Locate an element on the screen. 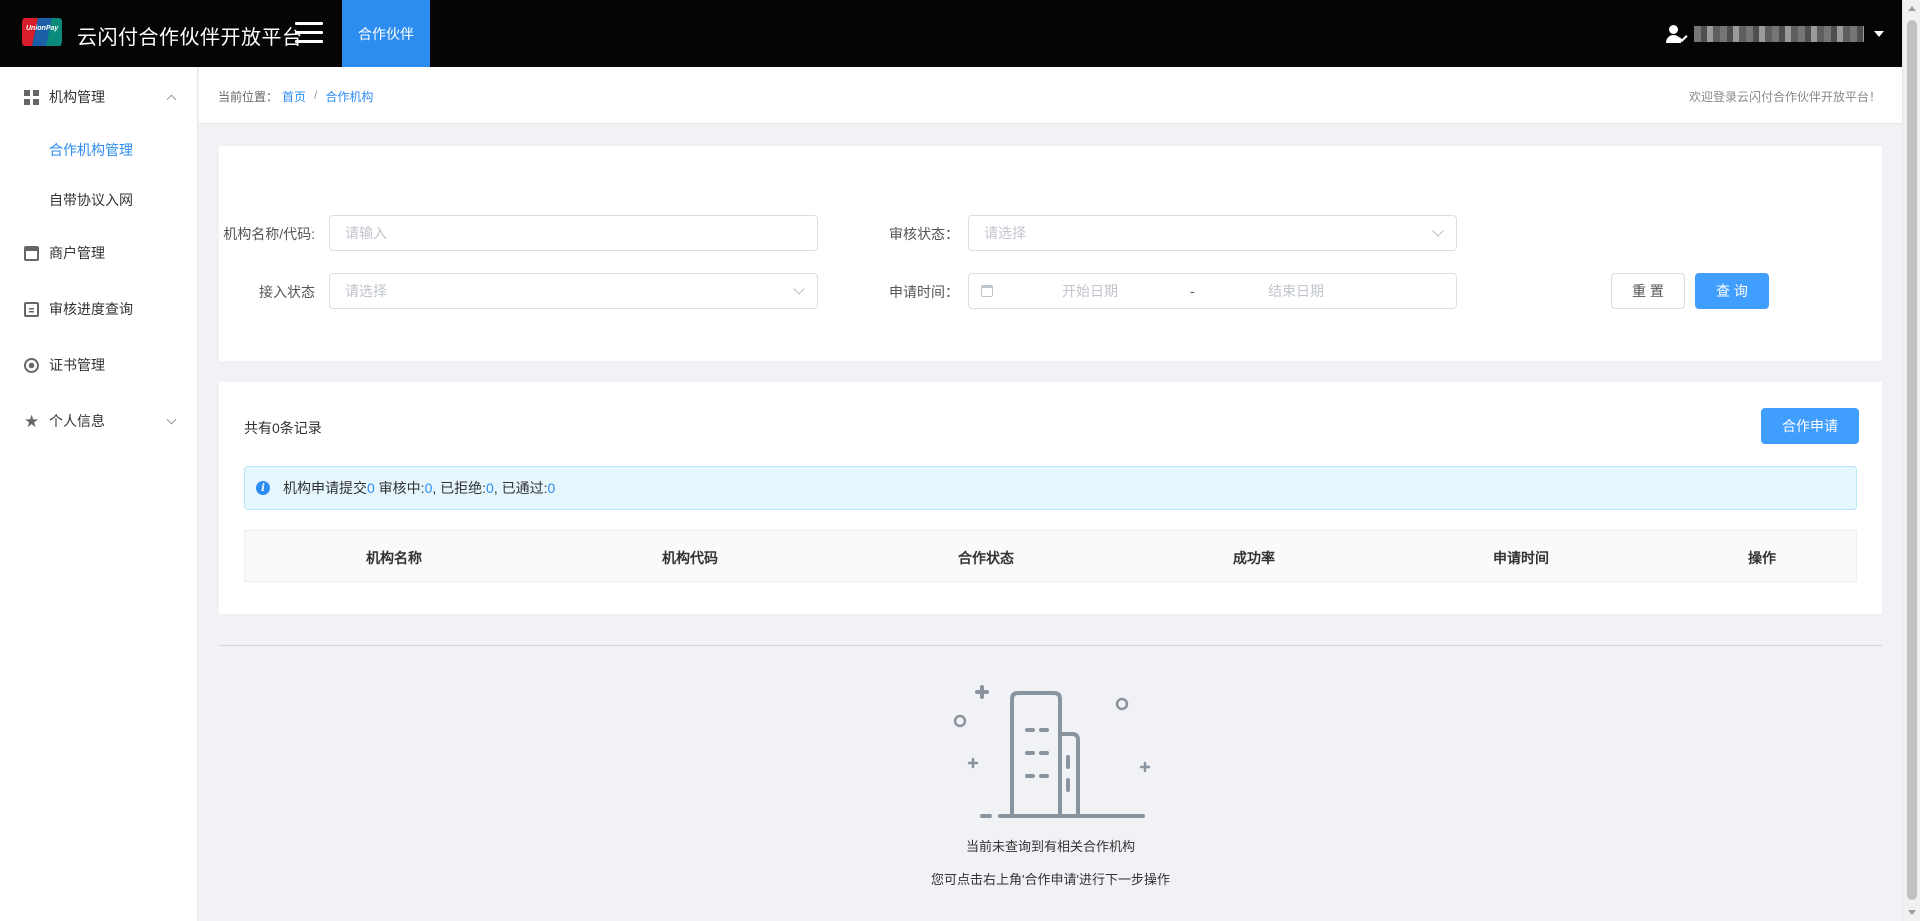 The image size is (1920, 921). sidebar-item-partner-org-management: 合作机构管理 is located at coordinates (99, 150).